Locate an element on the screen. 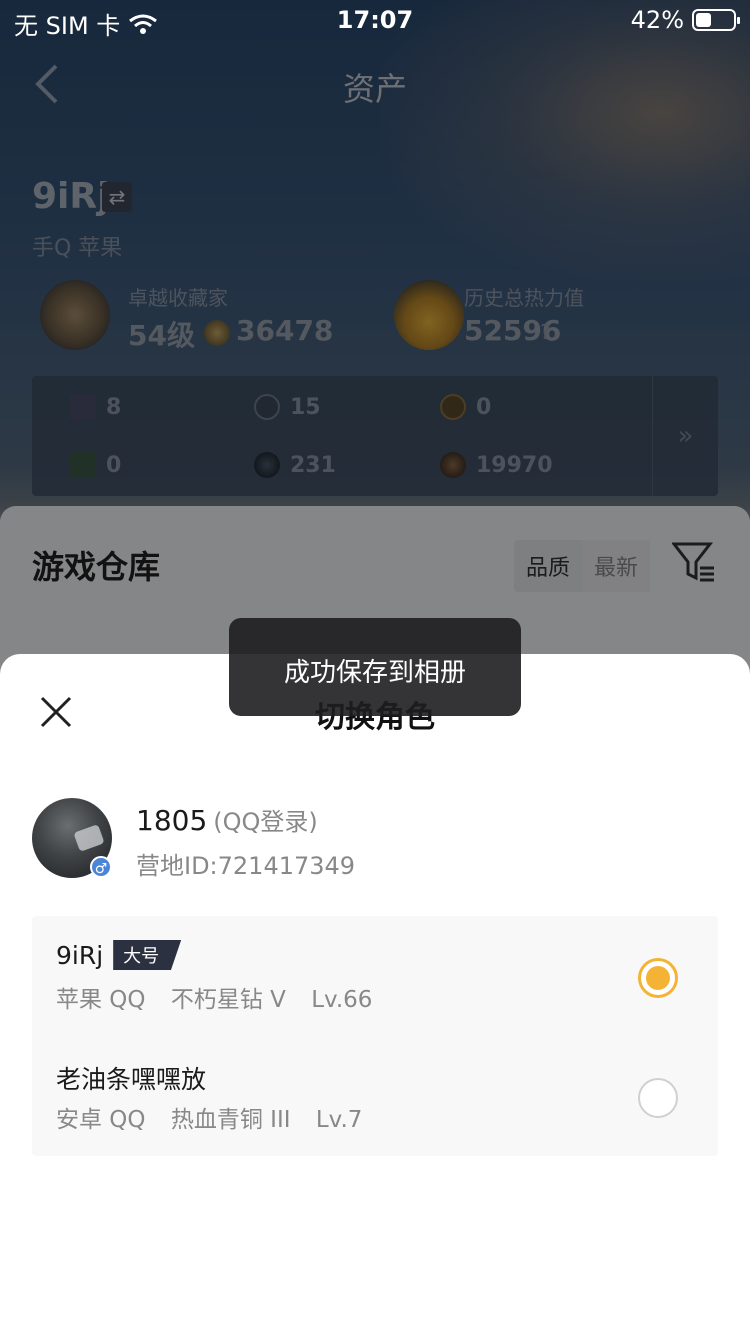 This screenshot has width=750, height=1334. role-rank: 不朽星钻 V is located at coordinates (228, 1000).